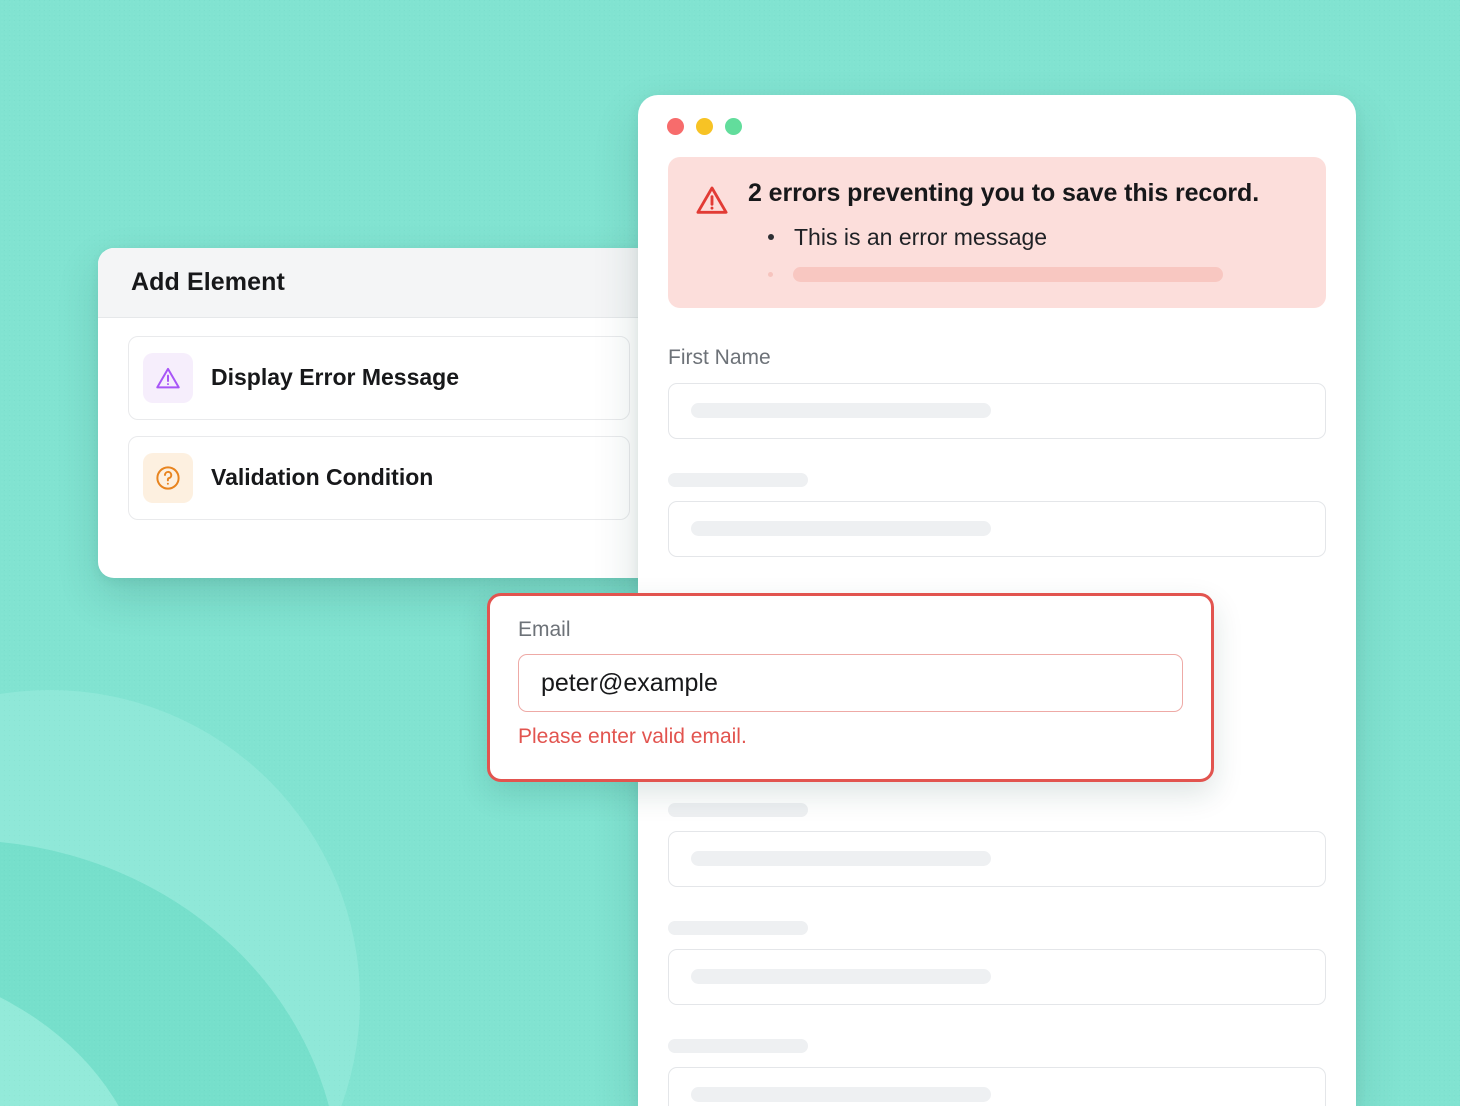 The height and width of the screenshot is (1106, 1460). Describe the element at coordinates (997, 126) in the screenshot. I see `window-titlebar` at that location.